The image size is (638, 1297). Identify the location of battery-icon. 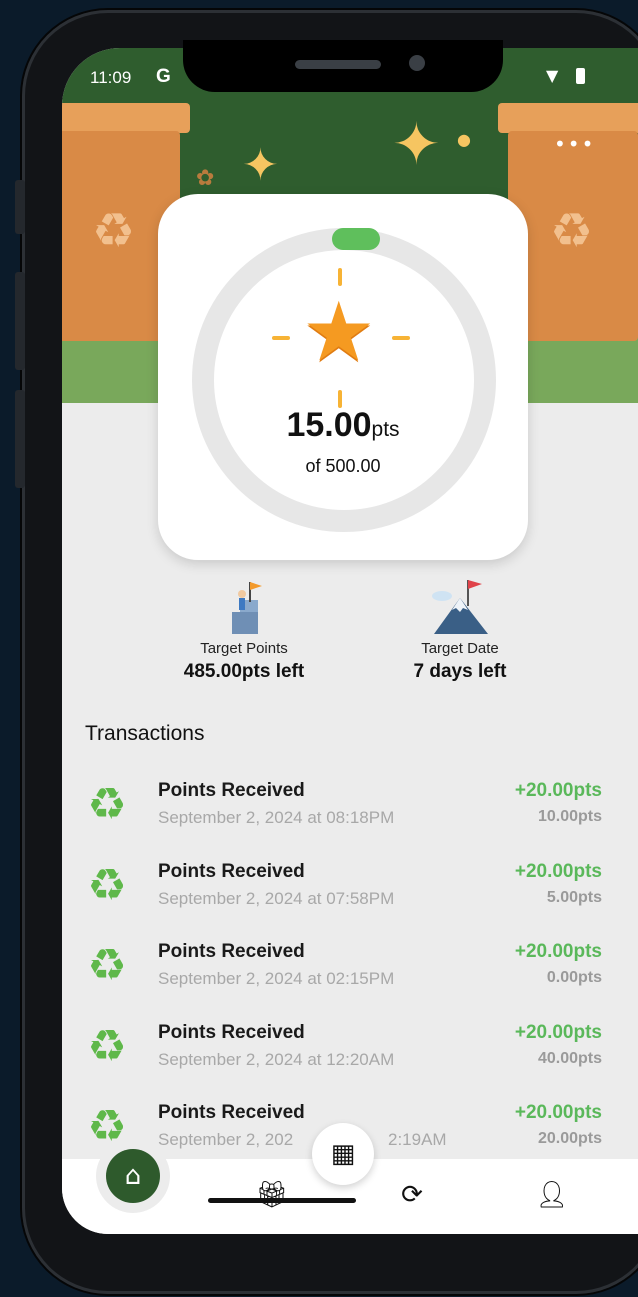
(580, 76).